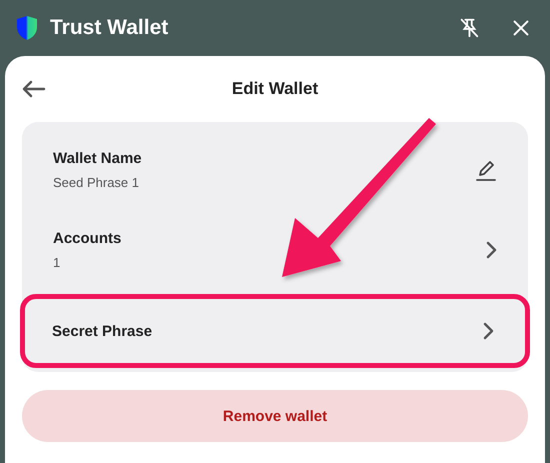  I want to click on row-value: Seed Phrase 1, so click(96, 182).